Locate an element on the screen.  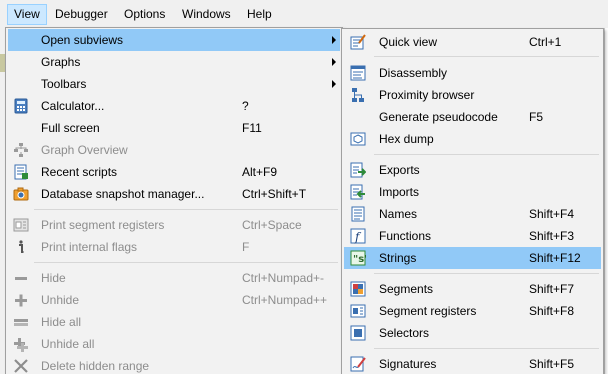
menu-item-label: Hex dump is located at coordinates (406, 139).